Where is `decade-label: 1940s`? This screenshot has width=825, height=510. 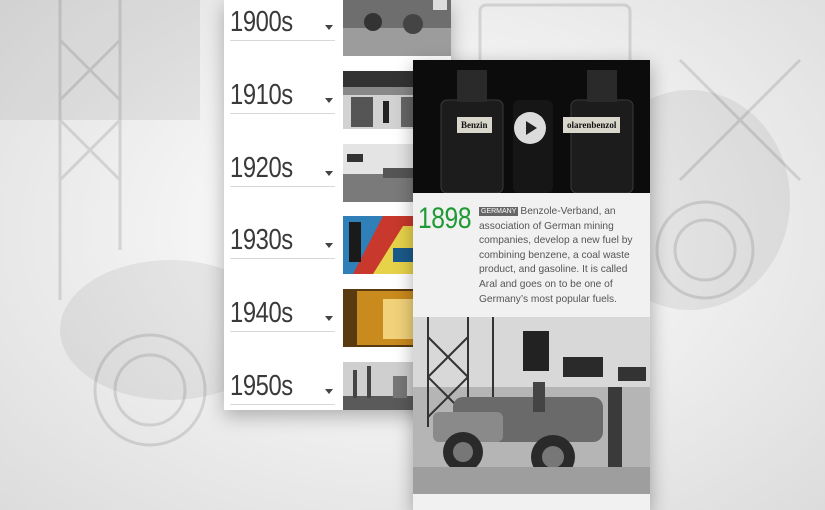
decade-label: 1940s is located at coordinates (261, 313).